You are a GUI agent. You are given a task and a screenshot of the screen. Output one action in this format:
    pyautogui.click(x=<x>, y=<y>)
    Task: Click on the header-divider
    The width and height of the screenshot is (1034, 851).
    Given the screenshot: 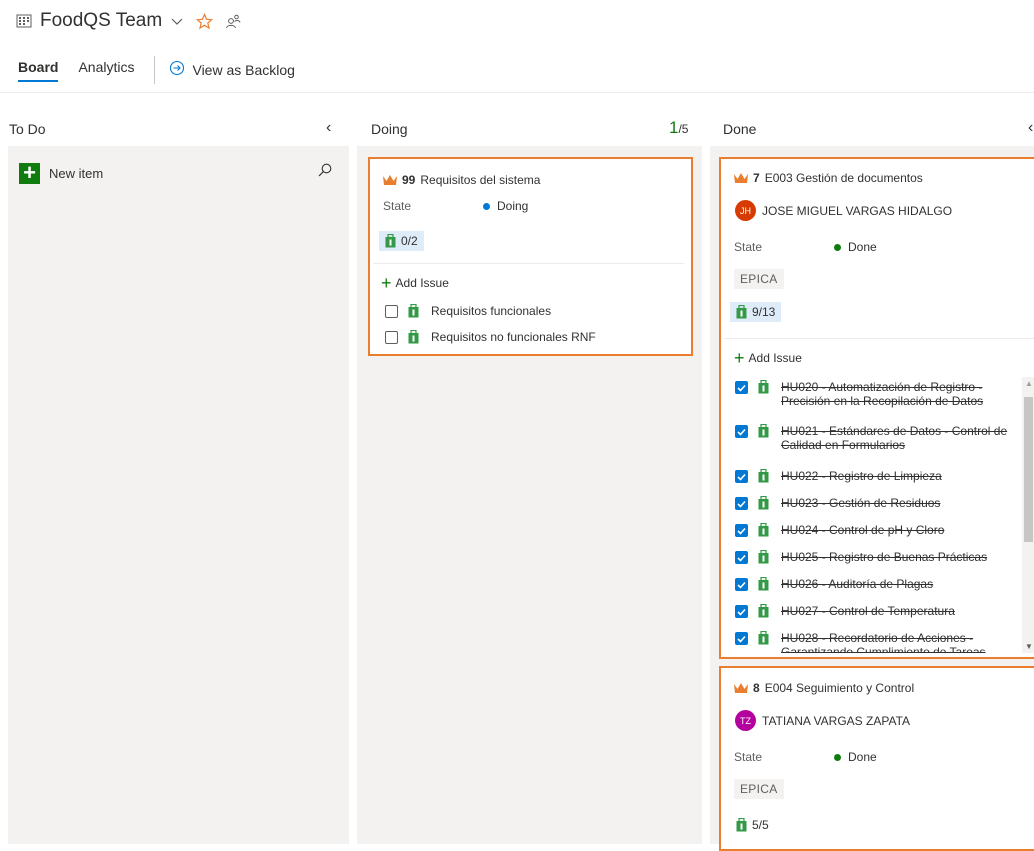 What is the action you would take?
    pyautogui.click(x=517, y=92)
    